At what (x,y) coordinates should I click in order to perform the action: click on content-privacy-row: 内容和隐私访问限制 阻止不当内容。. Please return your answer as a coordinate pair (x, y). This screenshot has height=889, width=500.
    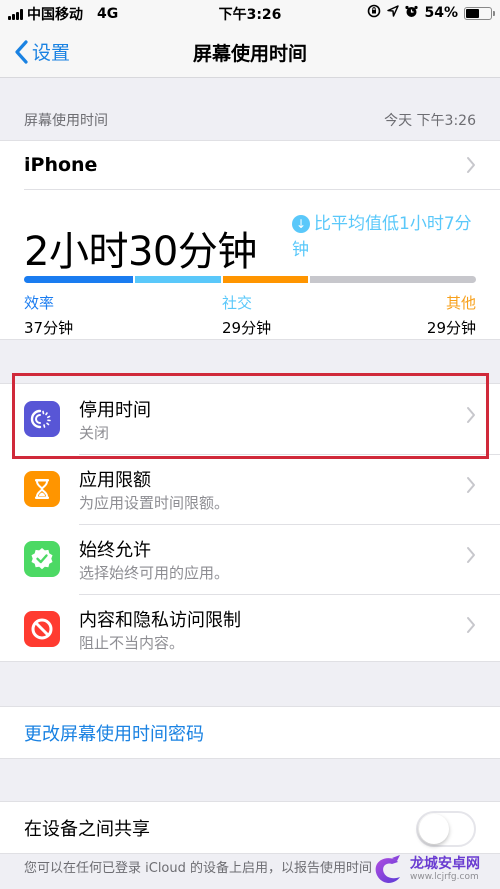
    Looking at the image, I should click on (250, 629).